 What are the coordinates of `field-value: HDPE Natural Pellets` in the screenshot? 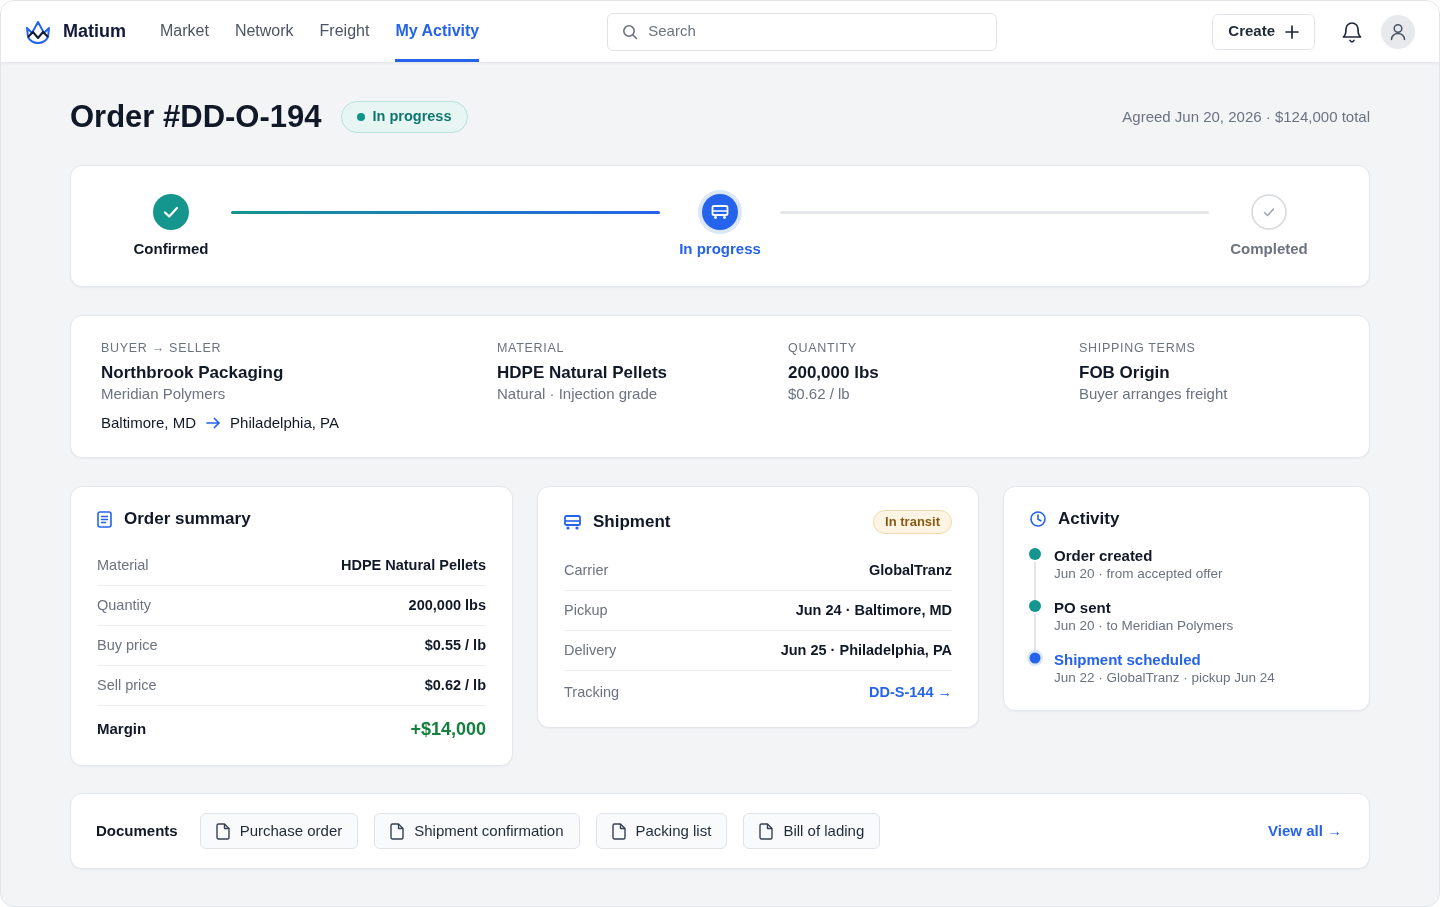 It's located at (582, 373).